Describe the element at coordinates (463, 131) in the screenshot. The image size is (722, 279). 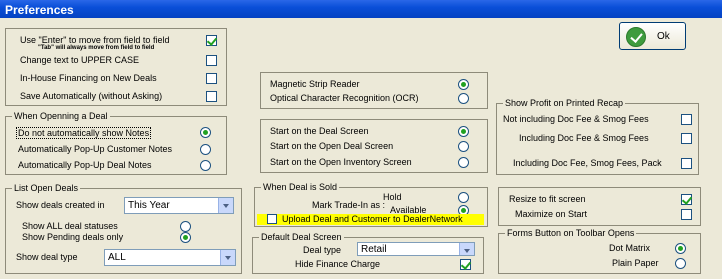
I see `start-deal-radio` at that location.